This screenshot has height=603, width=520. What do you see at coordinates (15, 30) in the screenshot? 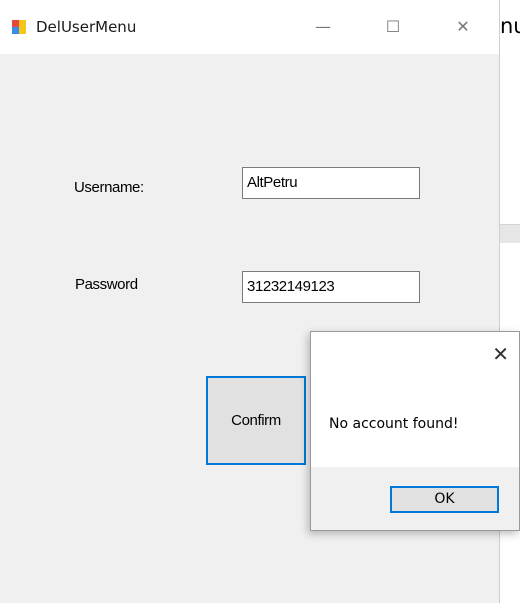
I see `app-icon-blue-tile` at bounding box center [15, 30].